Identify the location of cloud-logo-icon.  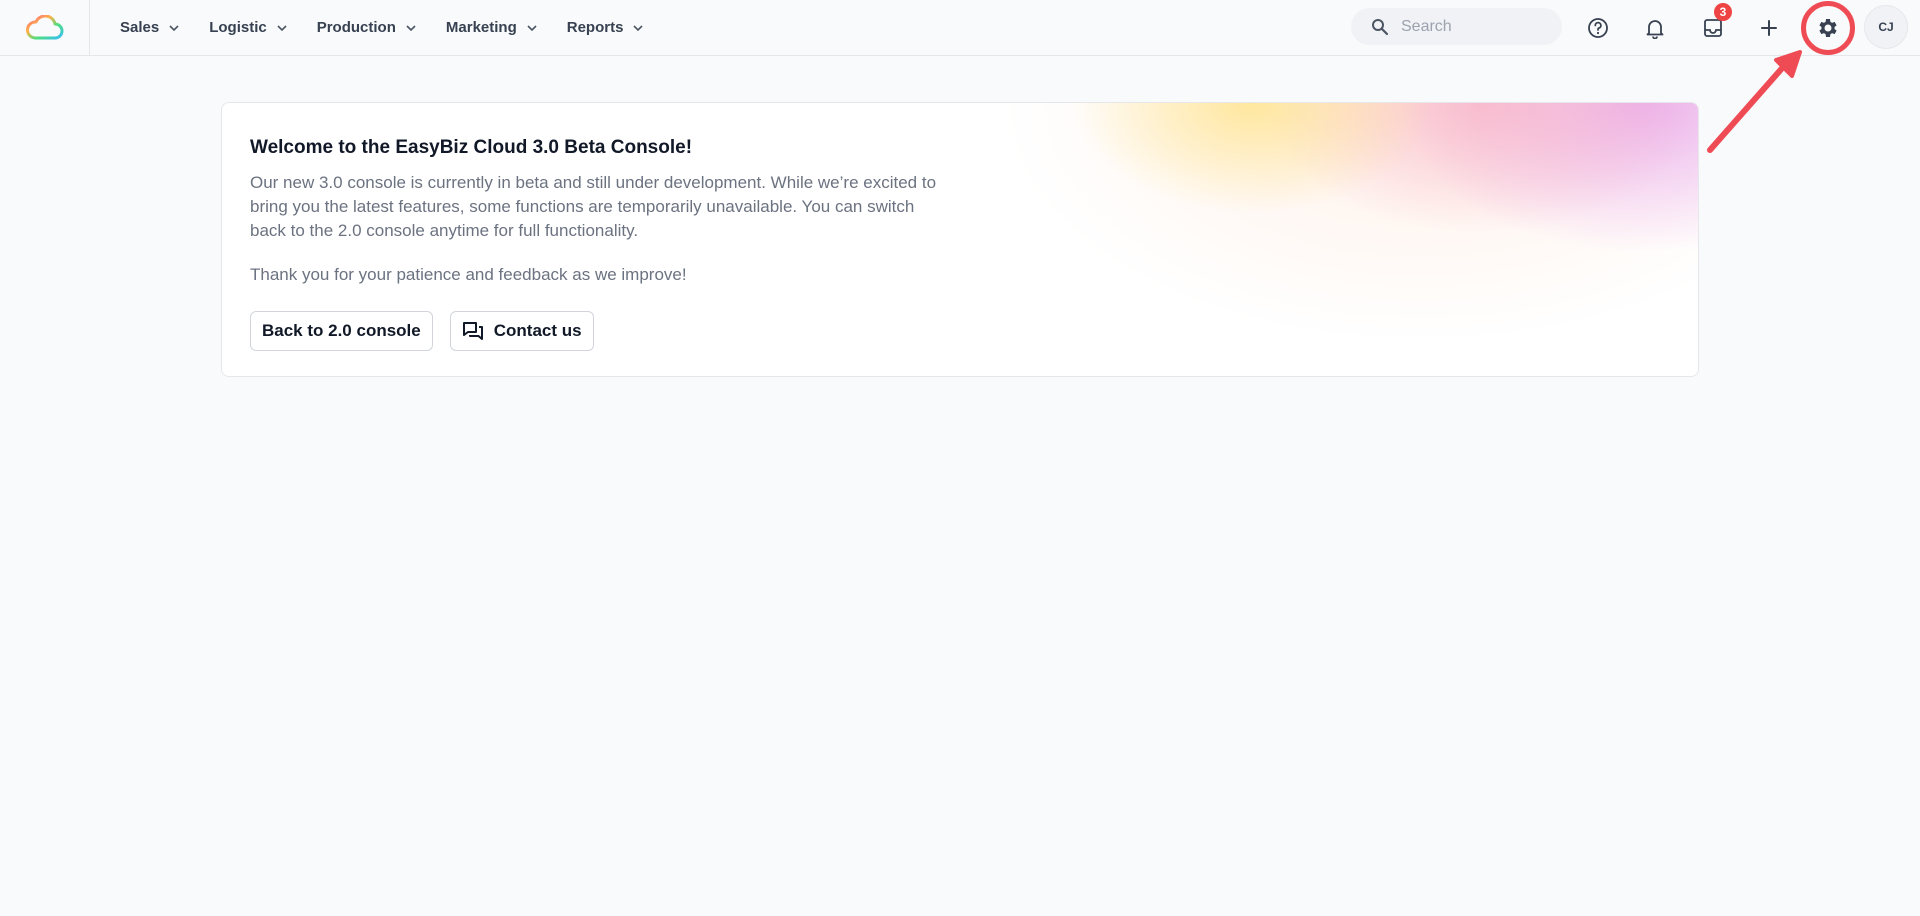
(44, 26).